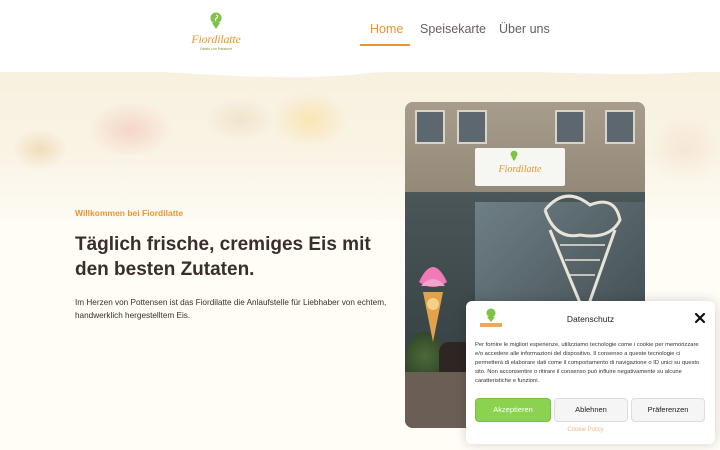 This screenshot has height=450, width=720. I want to click on site-logo: Fiordilatte Gelato con Passione, so click(216, 34).